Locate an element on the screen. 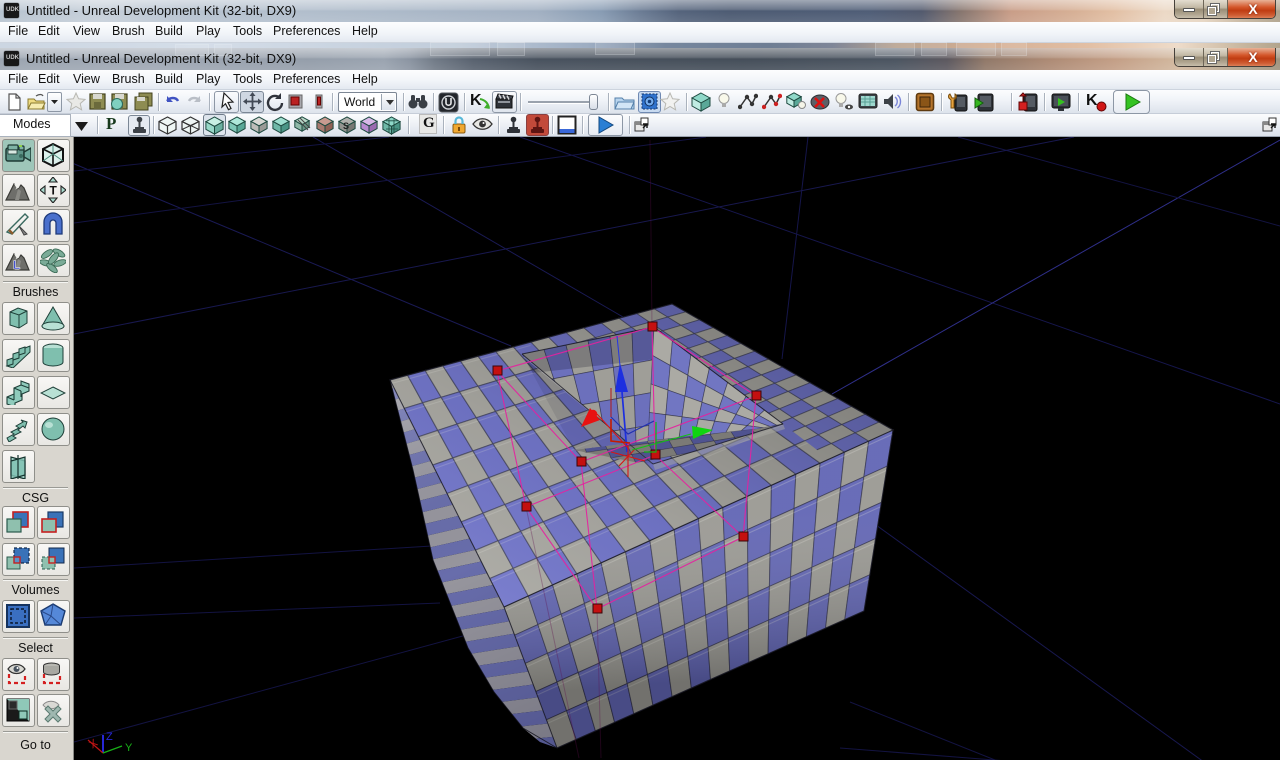 The height and width of the screenshot is (760, 1280). svg-text: Y is located at coordinates (129, 748).